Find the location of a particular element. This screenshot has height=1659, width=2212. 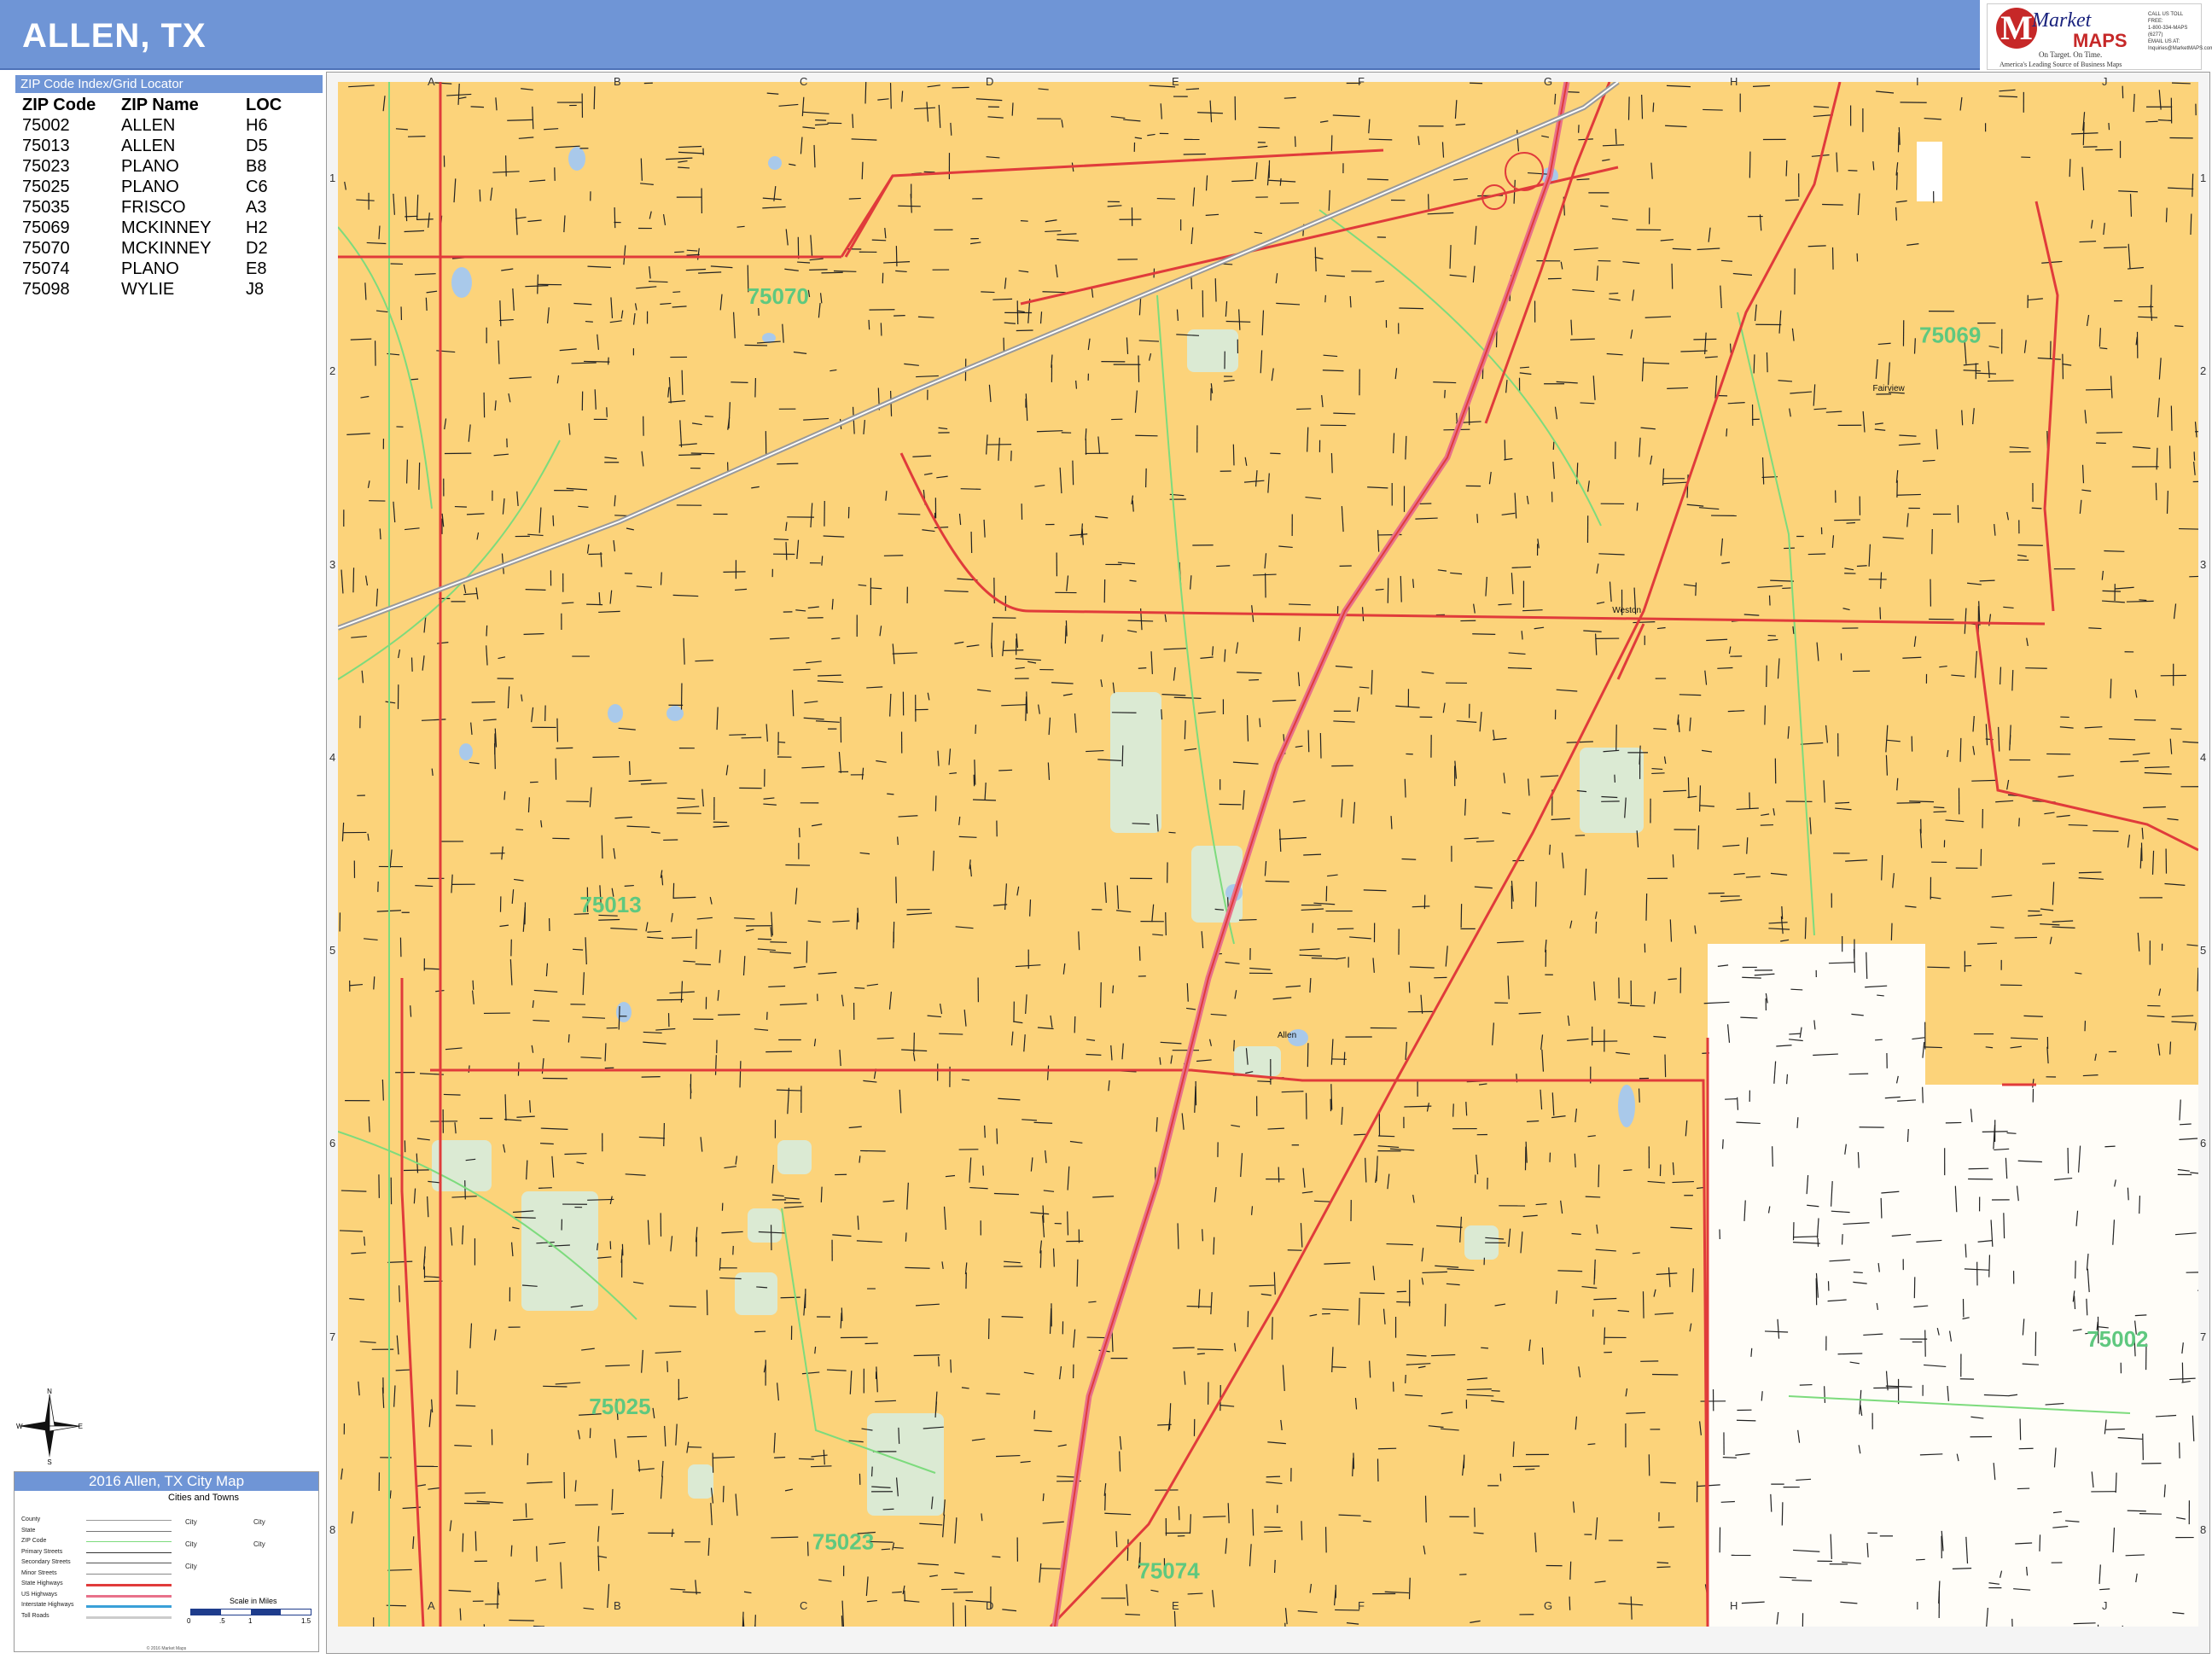

grid-column-label: E is located at coordinates (1175, 81).